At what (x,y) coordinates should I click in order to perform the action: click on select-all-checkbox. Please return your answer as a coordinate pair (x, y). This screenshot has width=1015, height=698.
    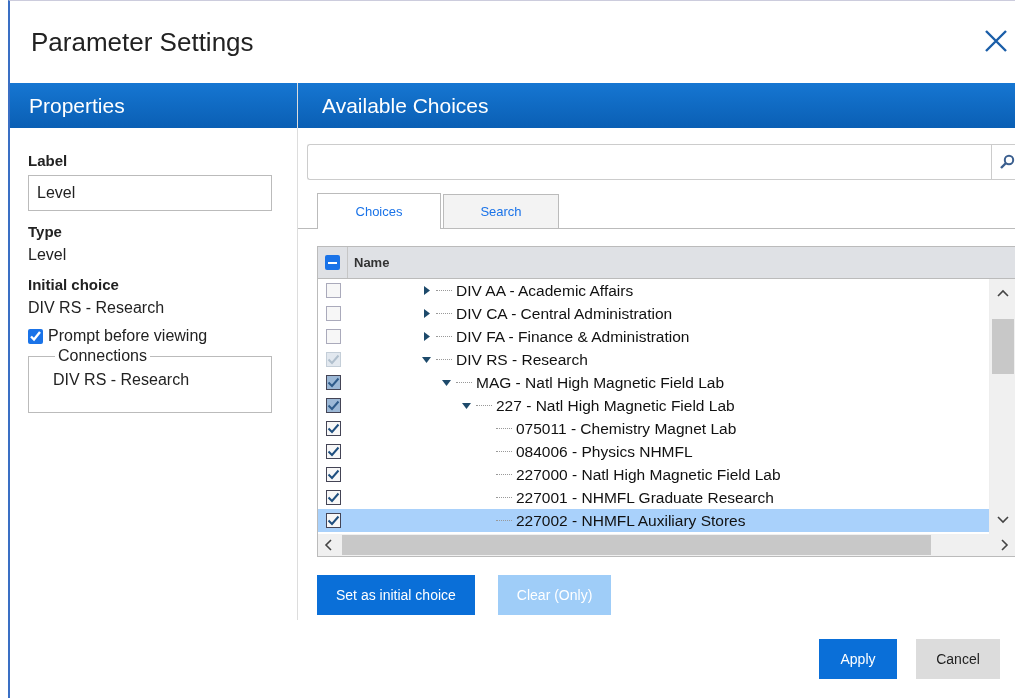
    Looking at the image, I should click on (332, 262).